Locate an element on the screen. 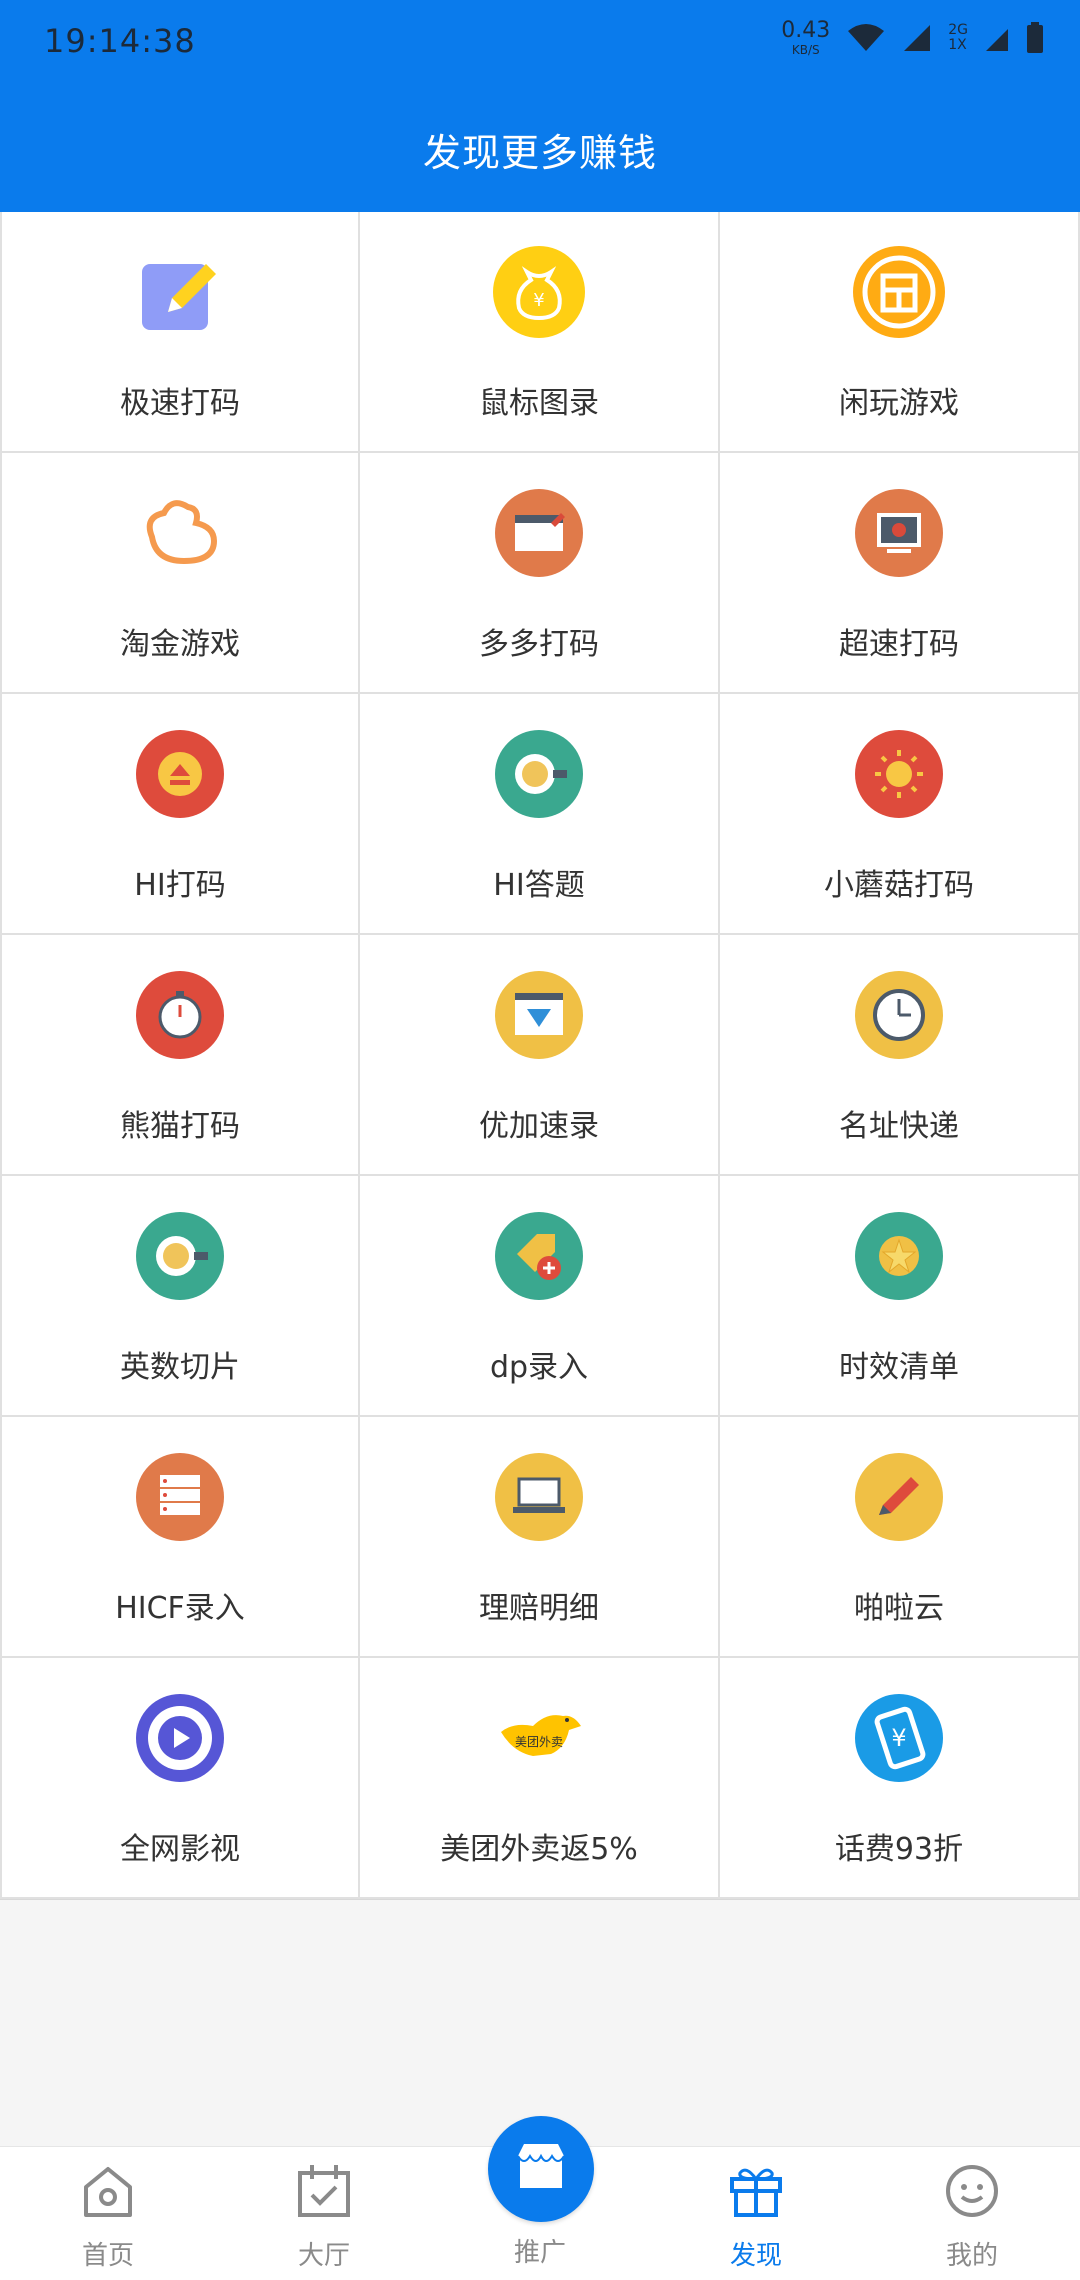 This screenshot has height=2280, width=1080. top-bar: 19:14:38 0.43 KB/S 2G 1X 发现更多赚钱 is located at coordinates (540, 106).